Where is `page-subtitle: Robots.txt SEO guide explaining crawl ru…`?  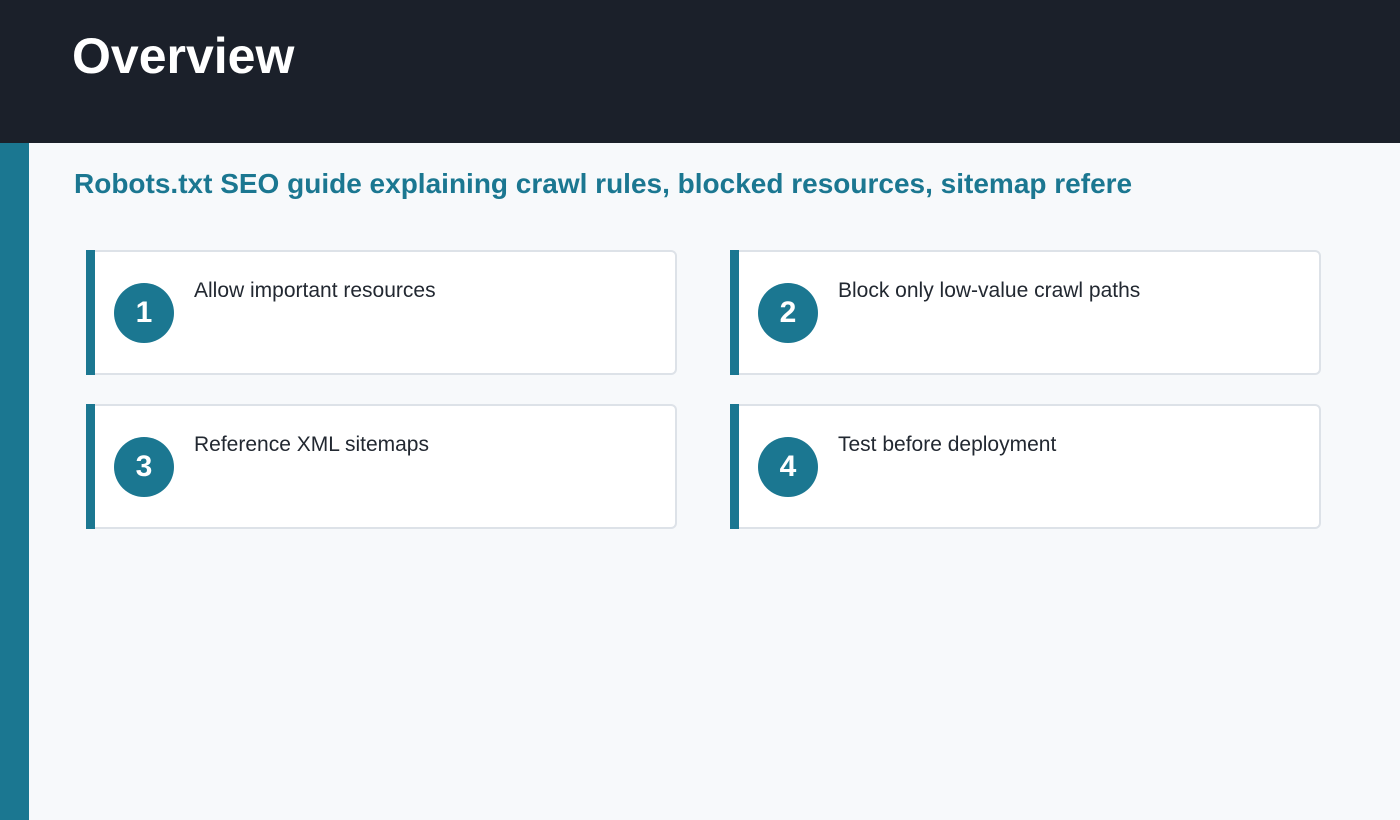
page-subtitle: Robots.txt SEO guide explaining crawl ru… is located at coordinates (603, 183).